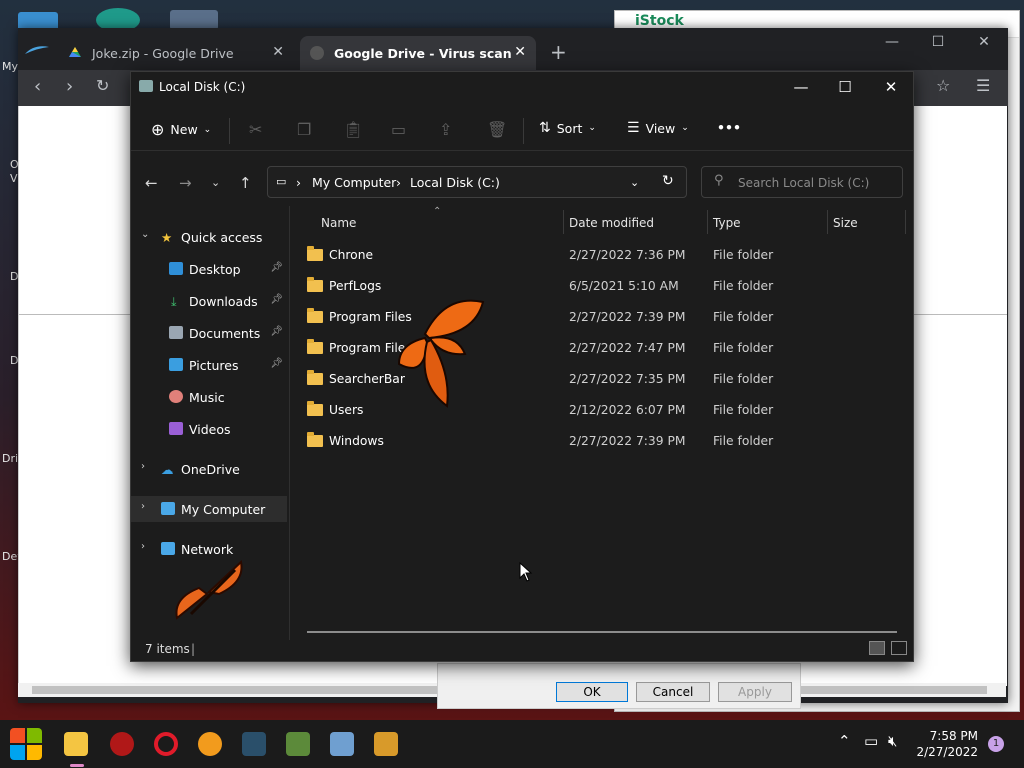  I want to click on column-header-size: Size, so click(845, 223).